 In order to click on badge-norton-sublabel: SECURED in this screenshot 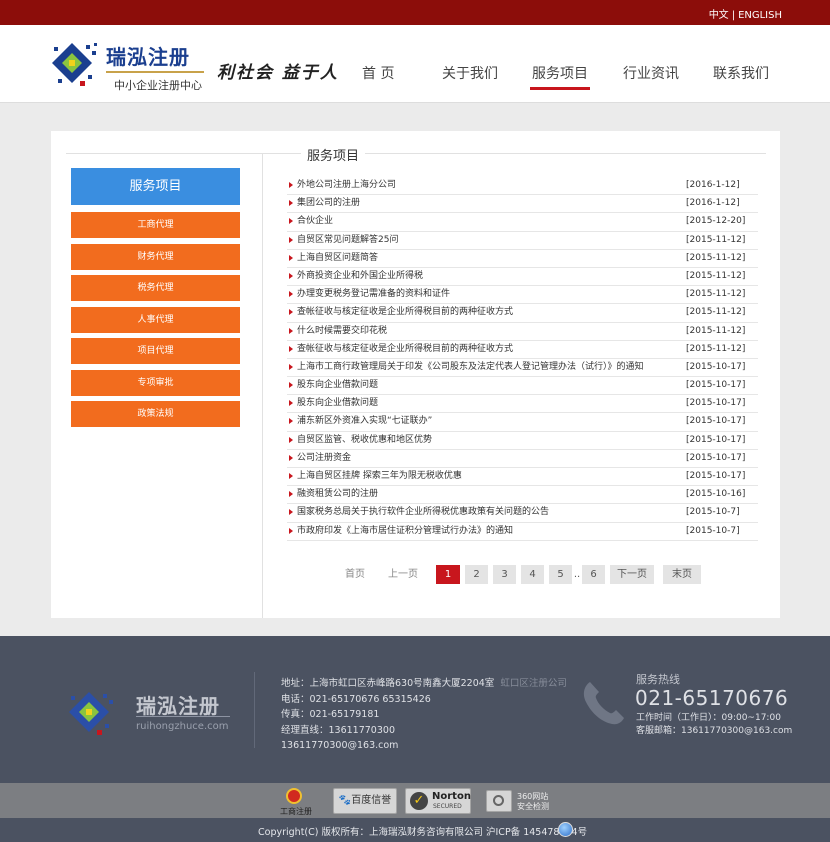, I will do `click(447, 806)`.